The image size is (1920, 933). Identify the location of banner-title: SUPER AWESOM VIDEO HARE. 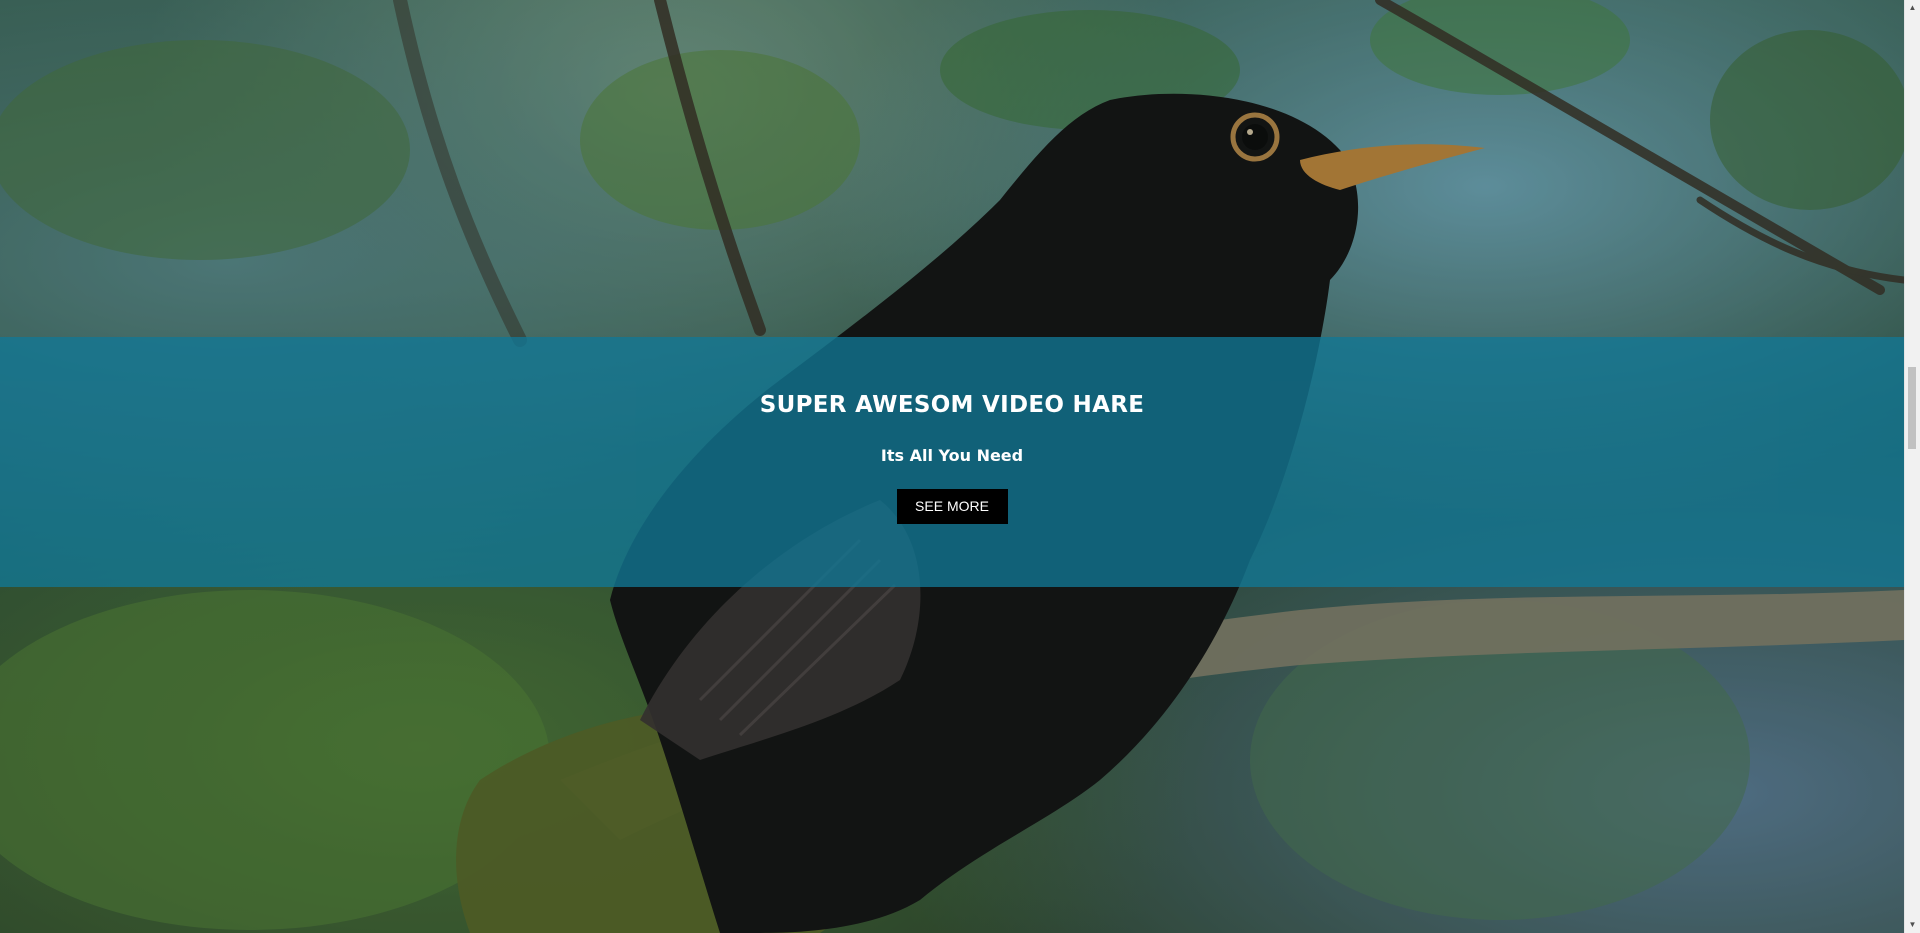
(952, 405).